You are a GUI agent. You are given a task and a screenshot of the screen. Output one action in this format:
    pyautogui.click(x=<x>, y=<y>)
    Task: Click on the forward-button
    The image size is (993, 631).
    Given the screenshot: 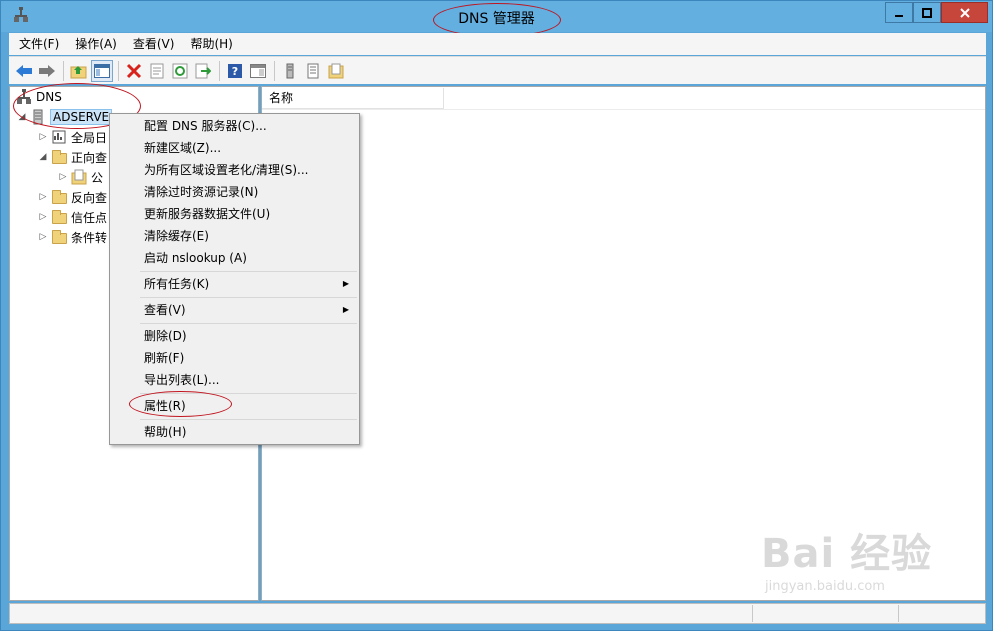 What is the action you would take?
    pyautogui.click(x=47, y=71)
    